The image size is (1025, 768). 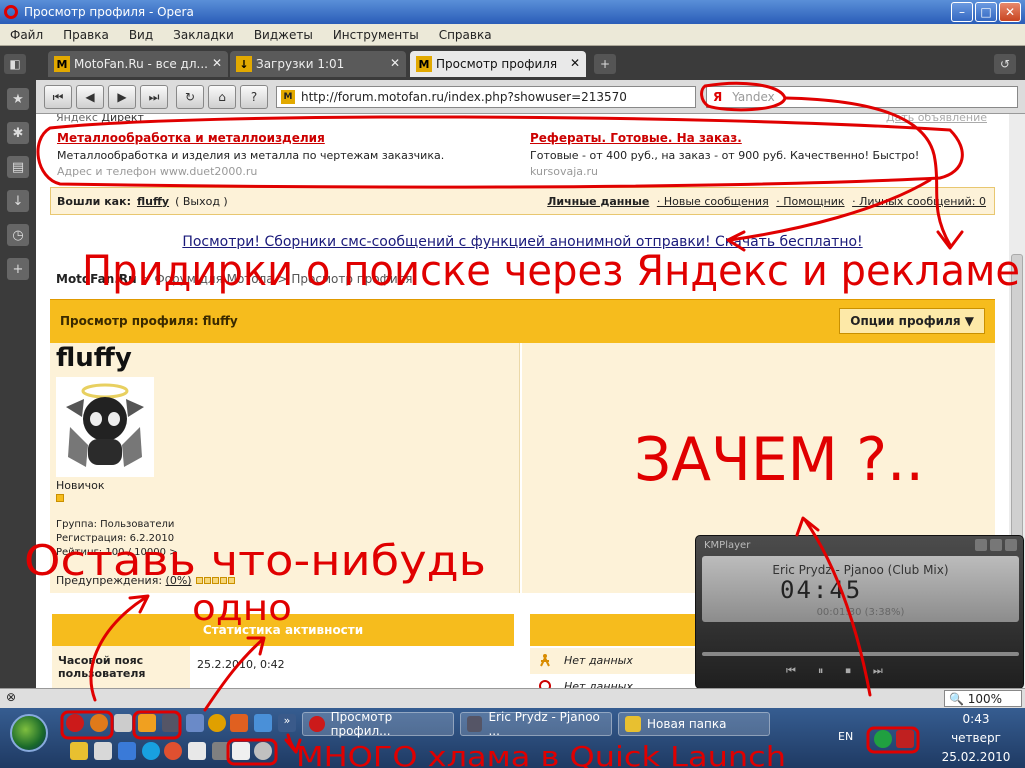 I want to click on tab-downloads: ↓ Загрузки 1:01 ✕, so click(x=318, y=64).